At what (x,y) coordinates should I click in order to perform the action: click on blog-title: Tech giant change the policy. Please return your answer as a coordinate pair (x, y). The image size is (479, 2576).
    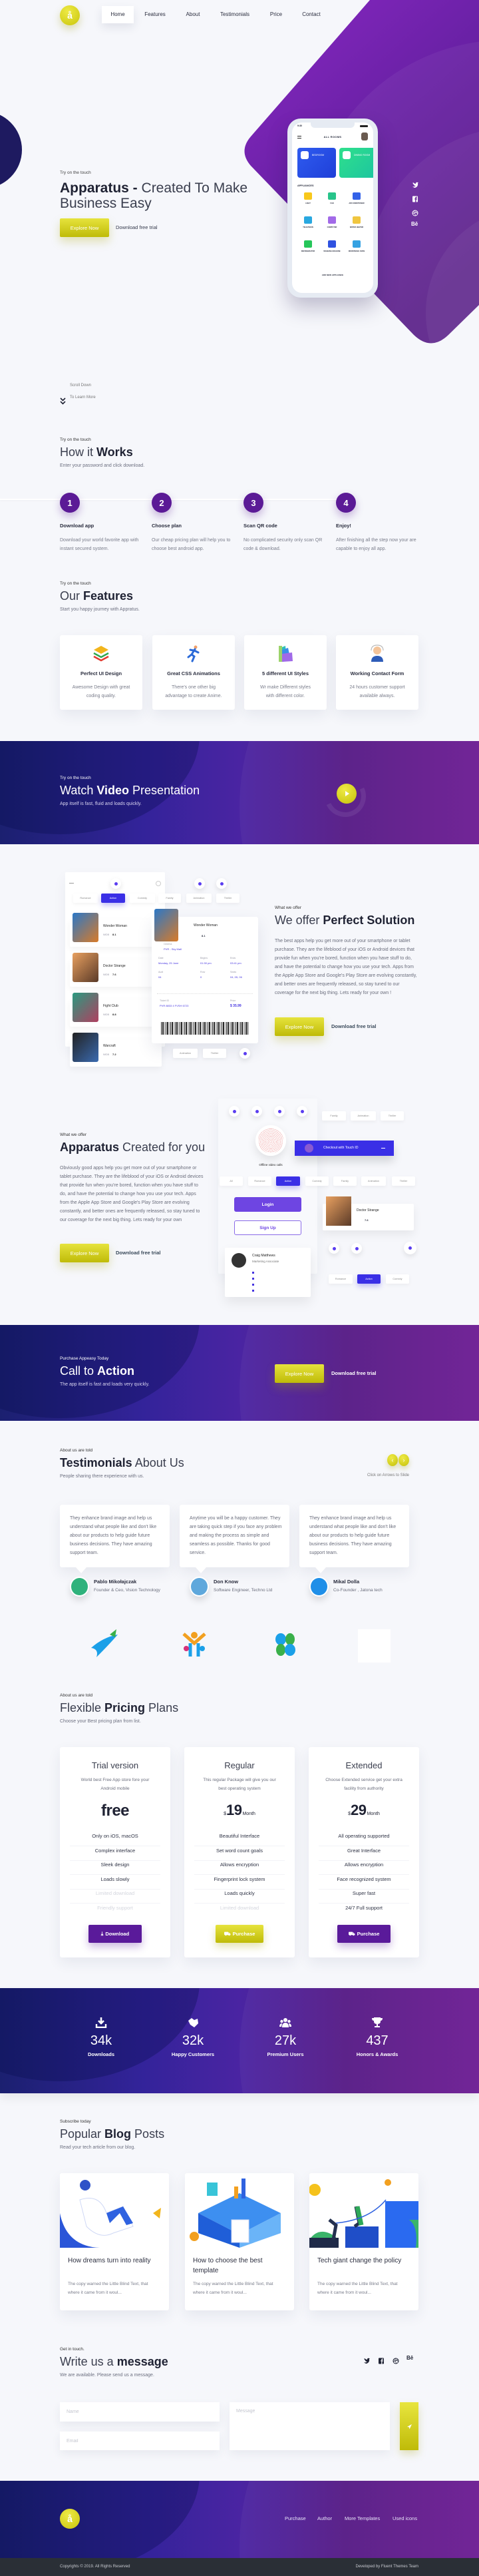
    Looking at the image, I should click on (362, 2261).